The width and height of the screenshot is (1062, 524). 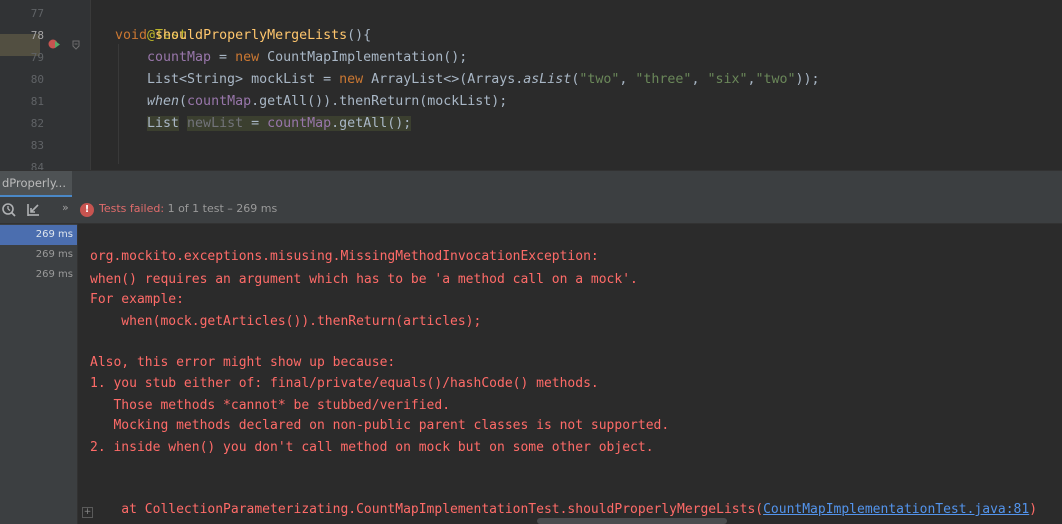 I want to click on static-method-token: when, so click(x=163, y=101).